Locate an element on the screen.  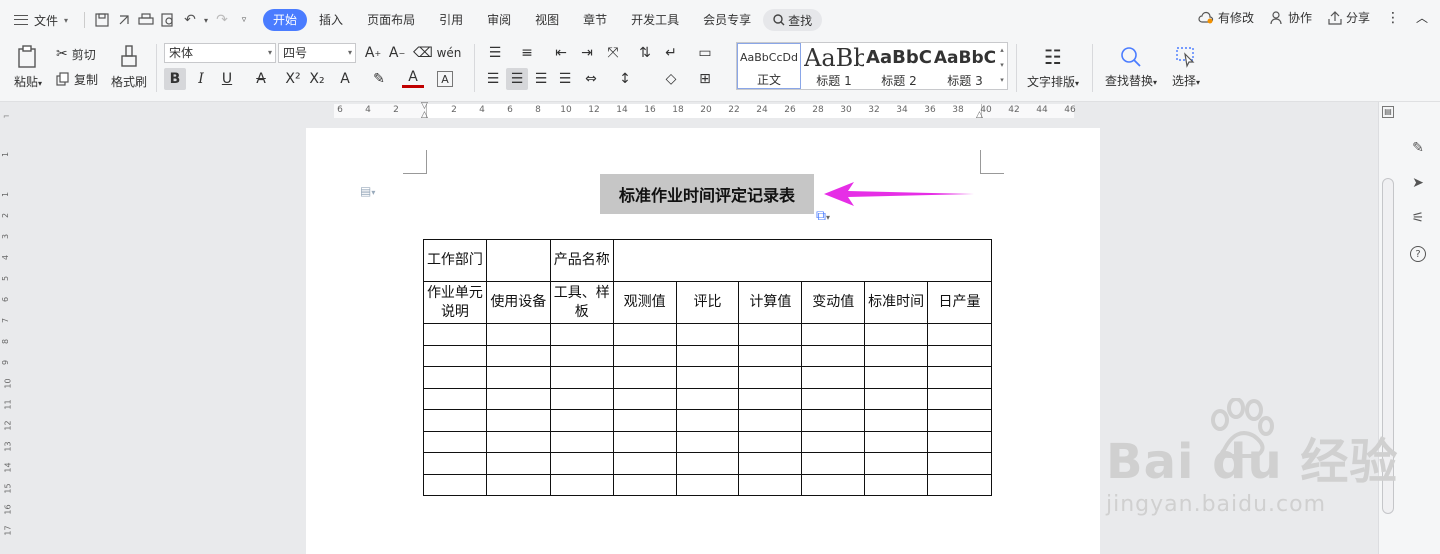
increase-indent-icon: ⇥ is located at coordinates (587, 53).